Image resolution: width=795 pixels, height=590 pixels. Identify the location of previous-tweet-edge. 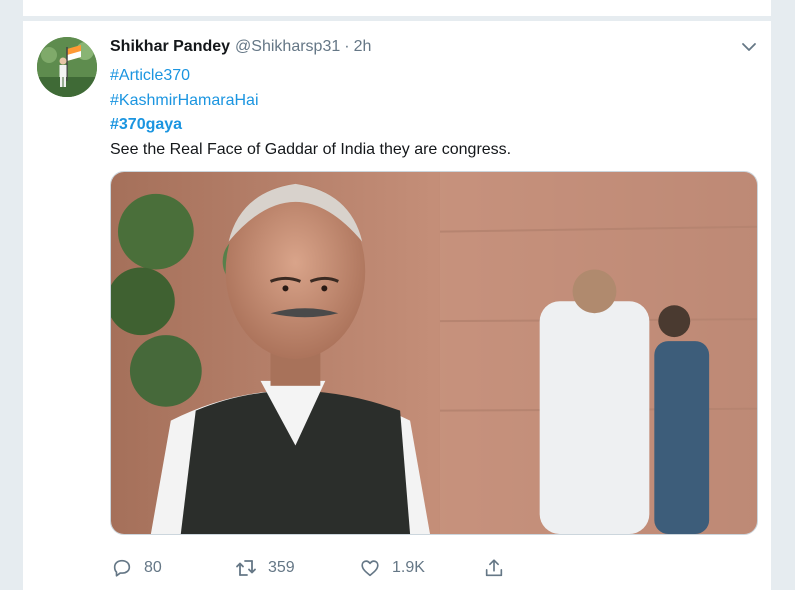
(397, 8).